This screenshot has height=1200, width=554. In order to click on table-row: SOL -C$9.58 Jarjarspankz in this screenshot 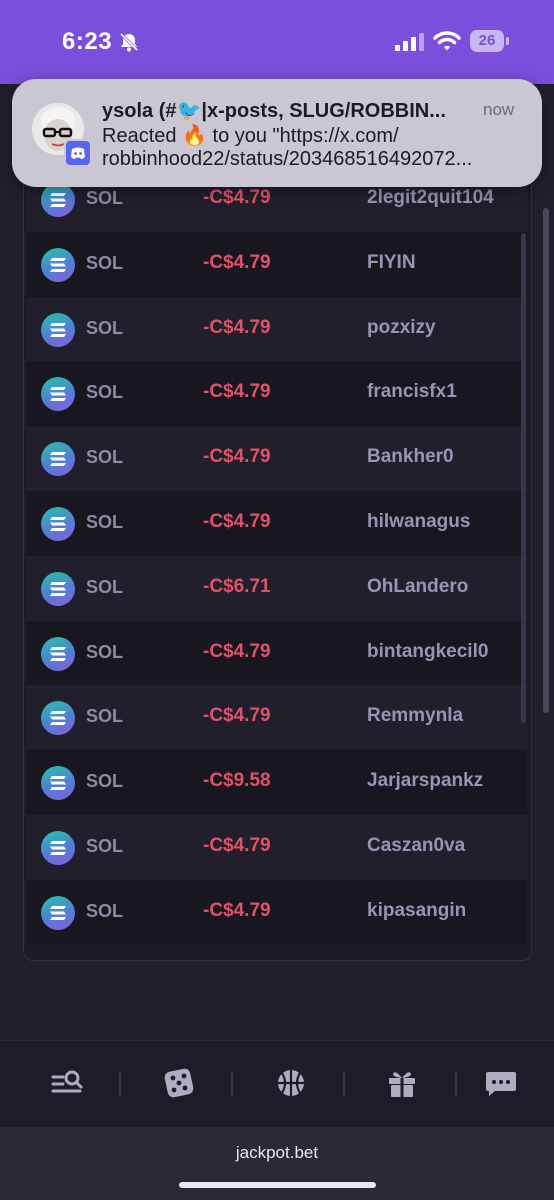, I will do `click(276, 783)`.